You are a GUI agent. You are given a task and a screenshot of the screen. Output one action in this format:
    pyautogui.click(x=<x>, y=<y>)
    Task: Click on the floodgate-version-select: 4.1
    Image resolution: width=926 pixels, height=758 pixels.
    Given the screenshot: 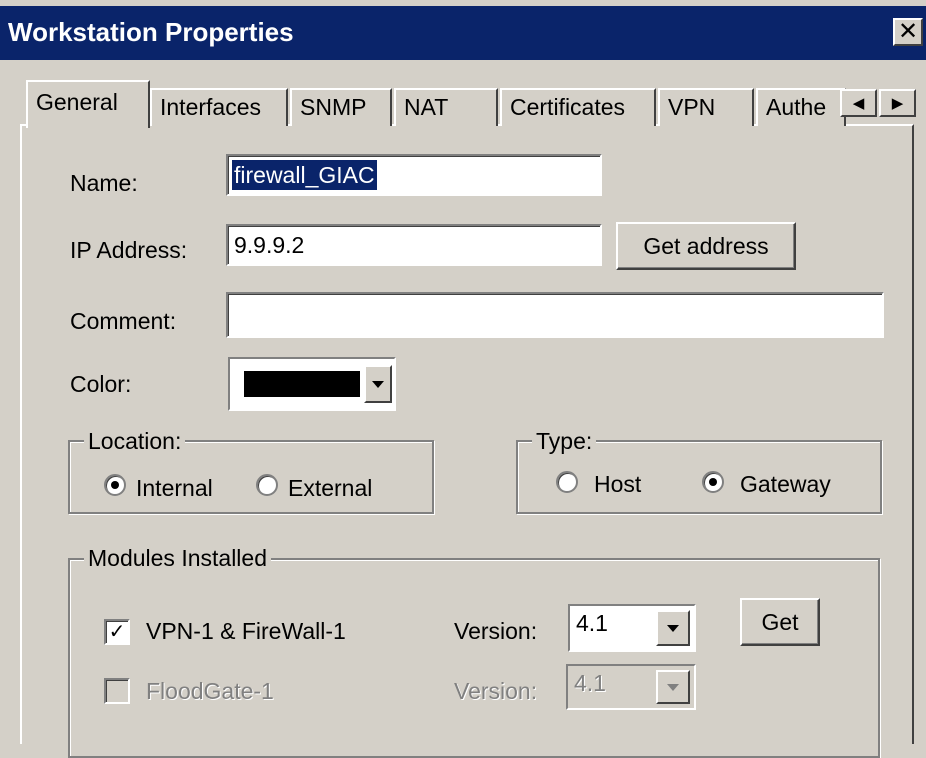 What is the action you would take?
    pyautogui.click(x=631, y=687)
    